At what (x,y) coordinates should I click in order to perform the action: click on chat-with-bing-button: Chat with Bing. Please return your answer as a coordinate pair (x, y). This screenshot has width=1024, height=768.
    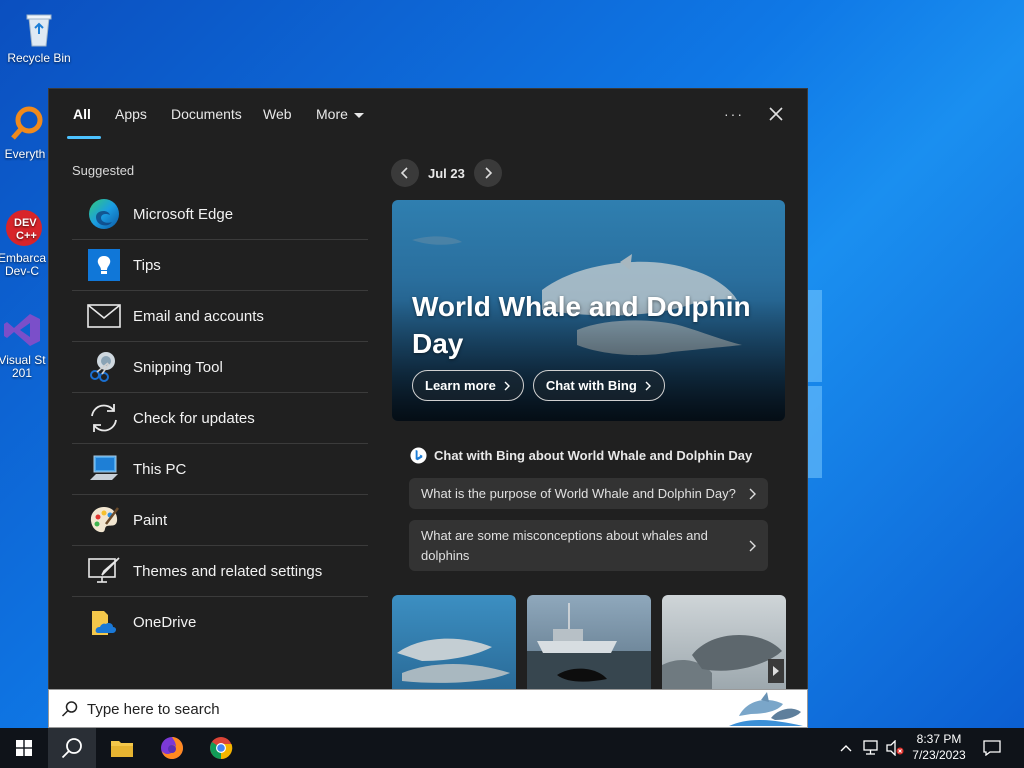
    Looking at the image, I should click on (598, 385).